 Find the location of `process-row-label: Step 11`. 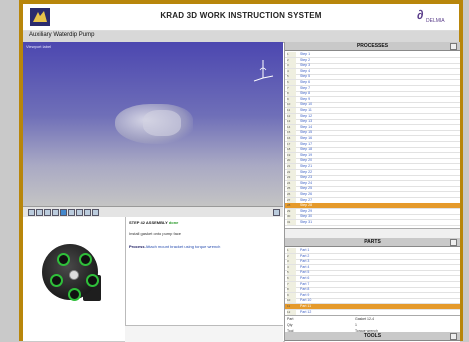

process-row-label: Step 11 is located at coordinates (306, 110).